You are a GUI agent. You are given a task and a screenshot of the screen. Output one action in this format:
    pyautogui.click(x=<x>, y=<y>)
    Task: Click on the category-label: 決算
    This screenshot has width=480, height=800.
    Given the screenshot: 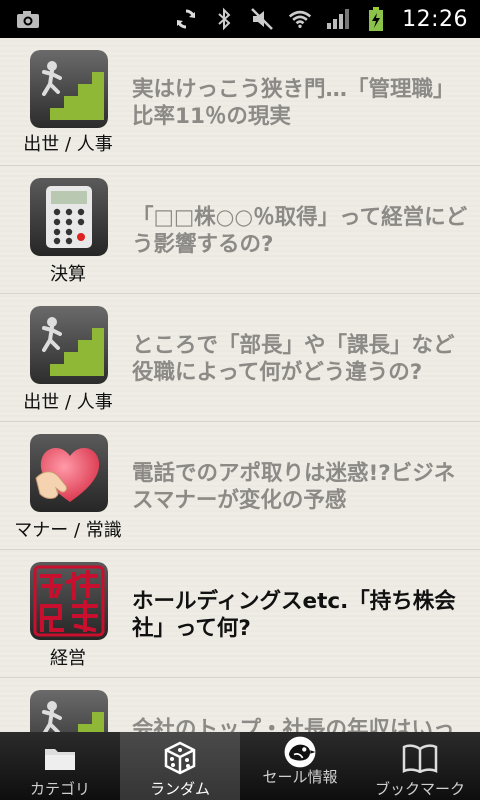 What is the action you would take?
    pyautogui.click(x=68, y=274)
    